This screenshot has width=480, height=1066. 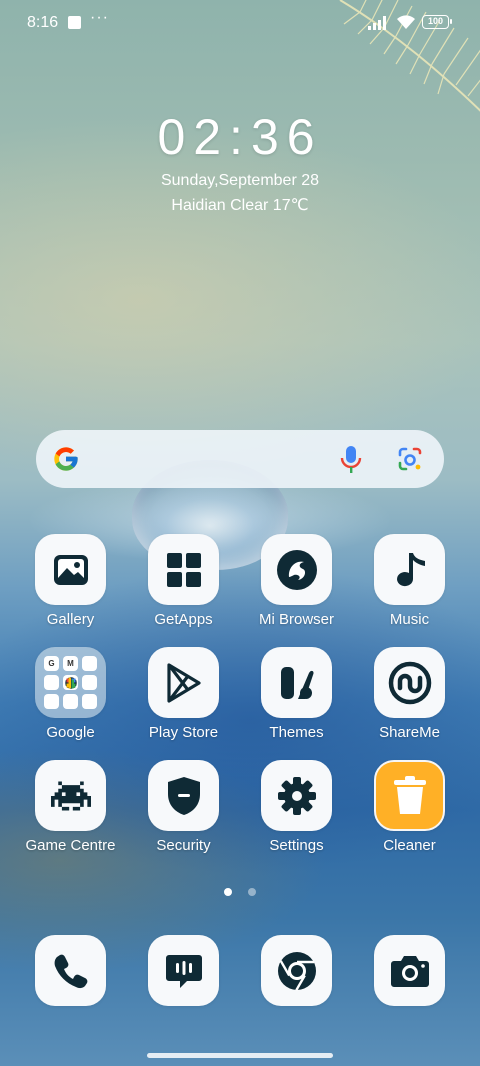 I want to click on wifi-icon, so click(x=406, y=22).